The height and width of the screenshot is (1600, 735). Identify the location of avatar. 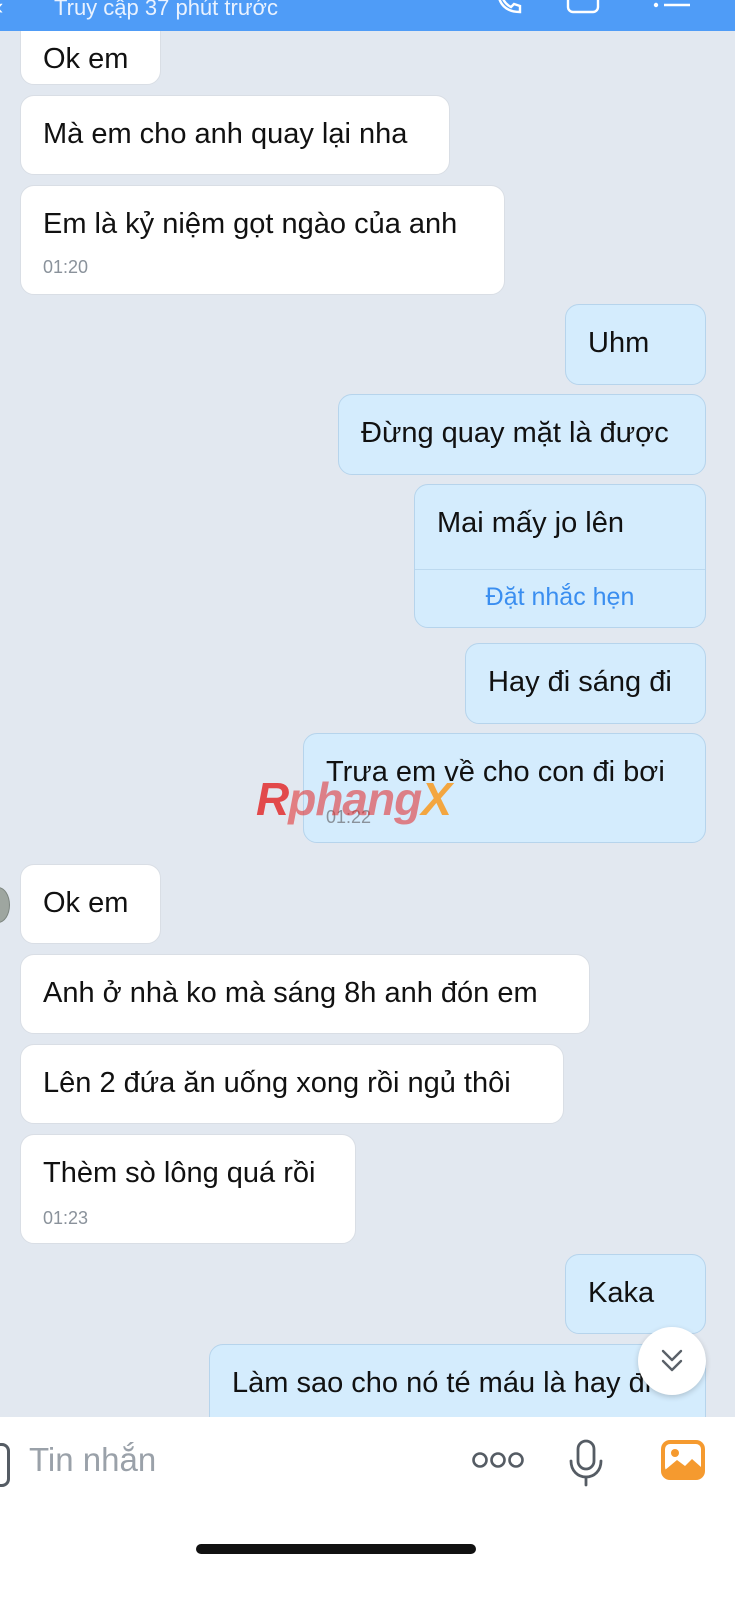
(5, 905).